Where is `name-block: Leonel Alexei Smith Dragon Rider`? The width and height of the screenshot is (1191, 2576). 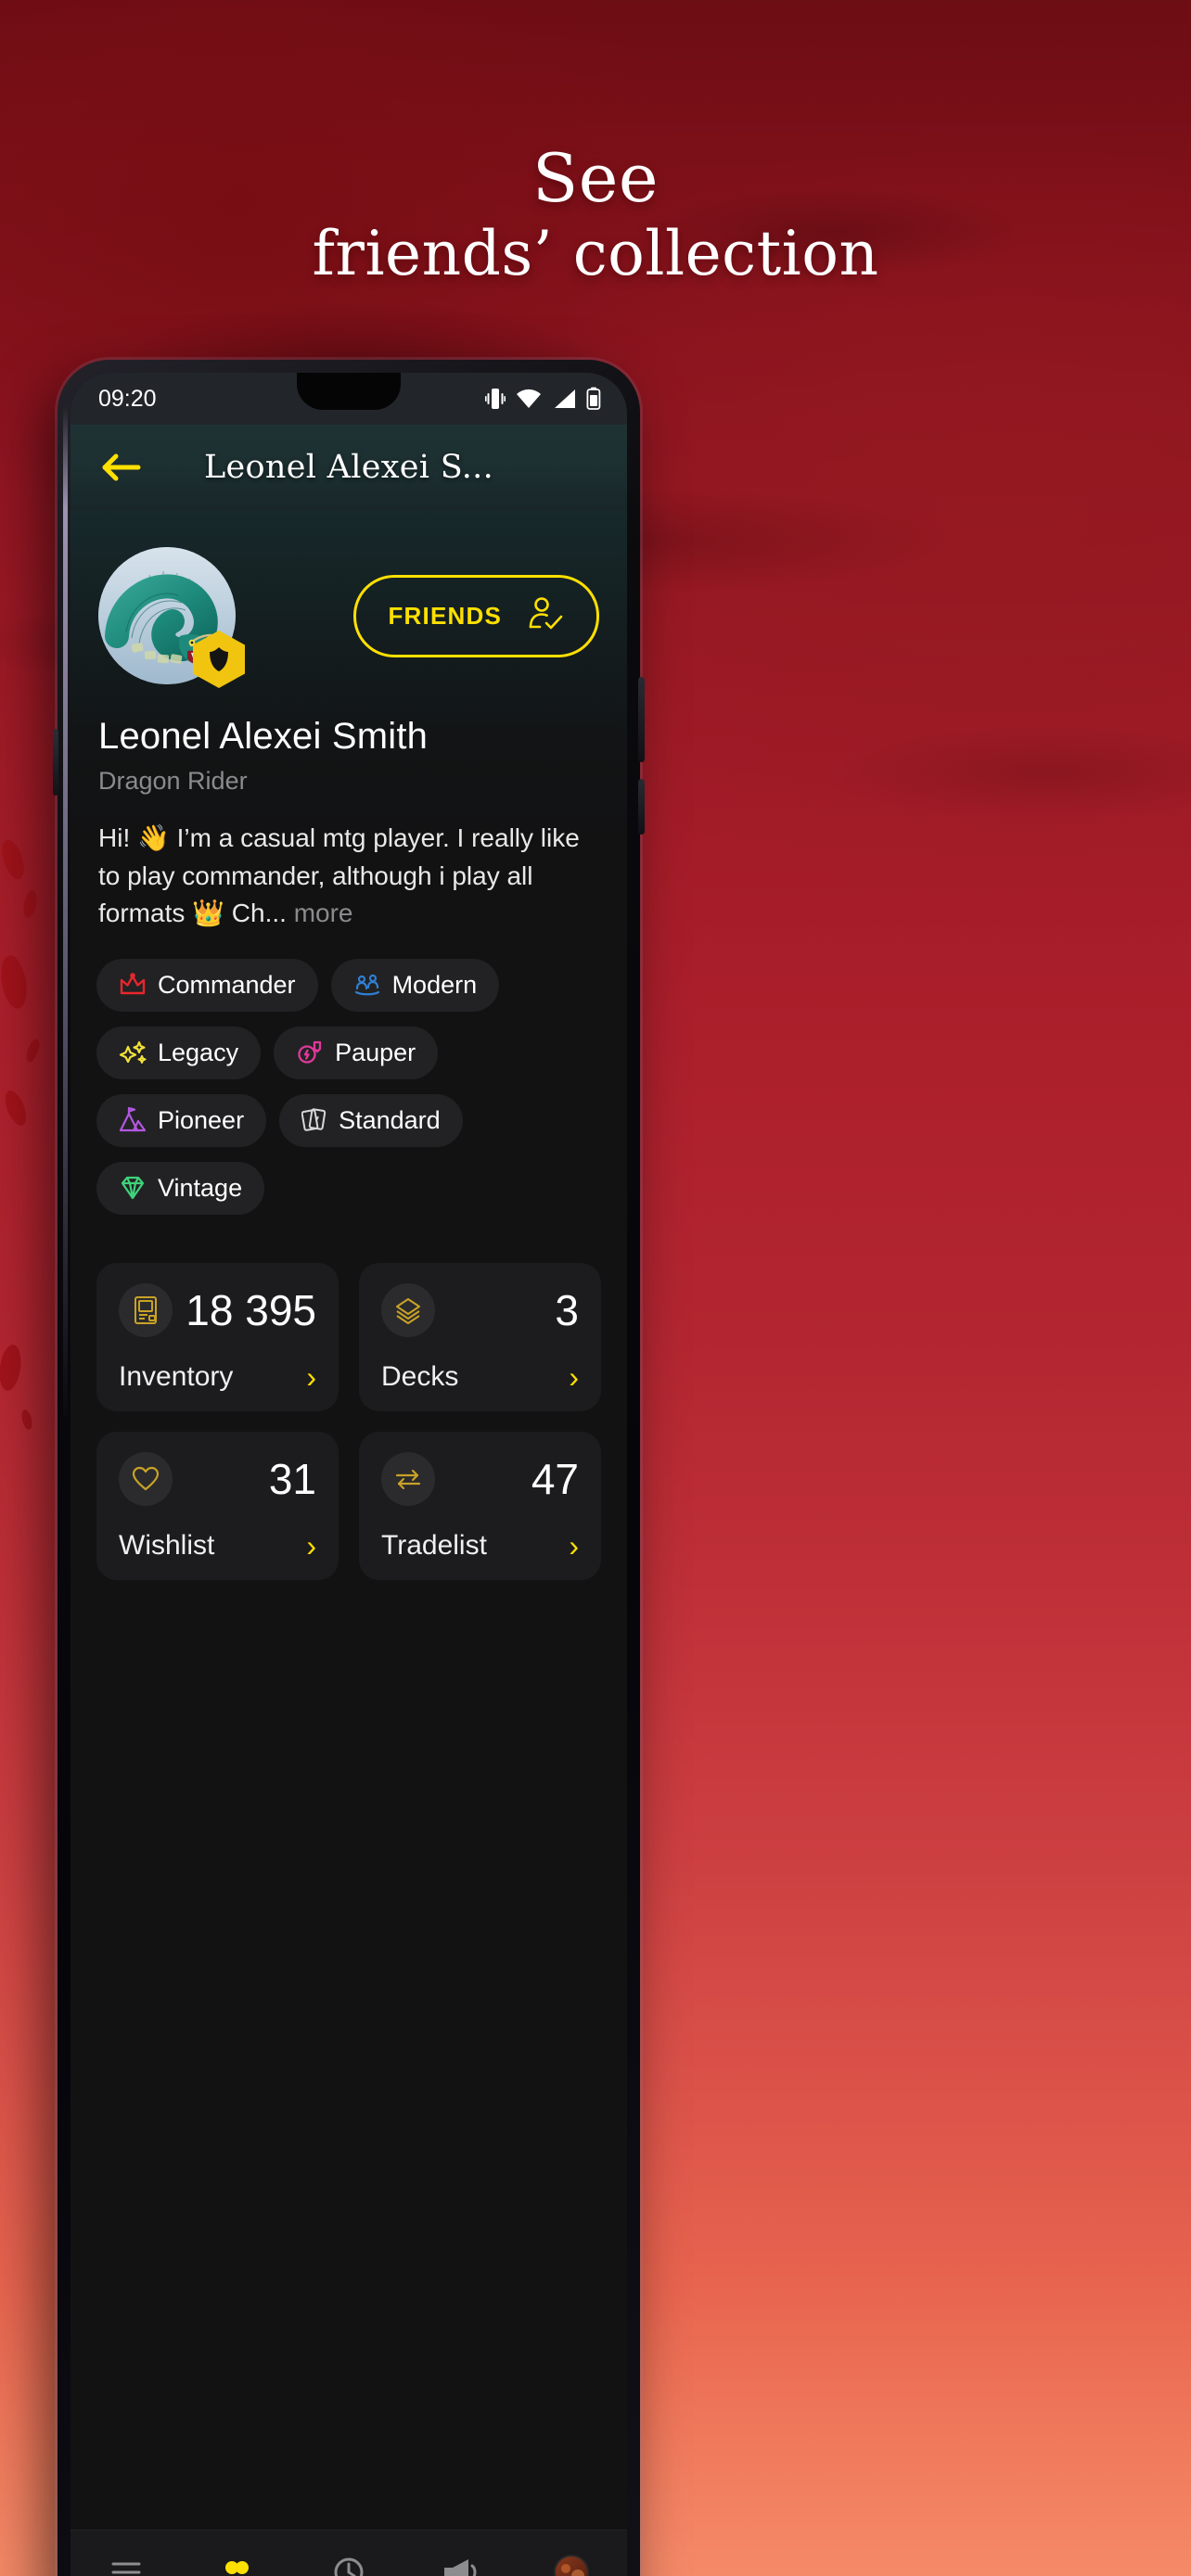 name-block: Leonel Alexei Smith Dragon Rider is located at coordinates (348, 740).